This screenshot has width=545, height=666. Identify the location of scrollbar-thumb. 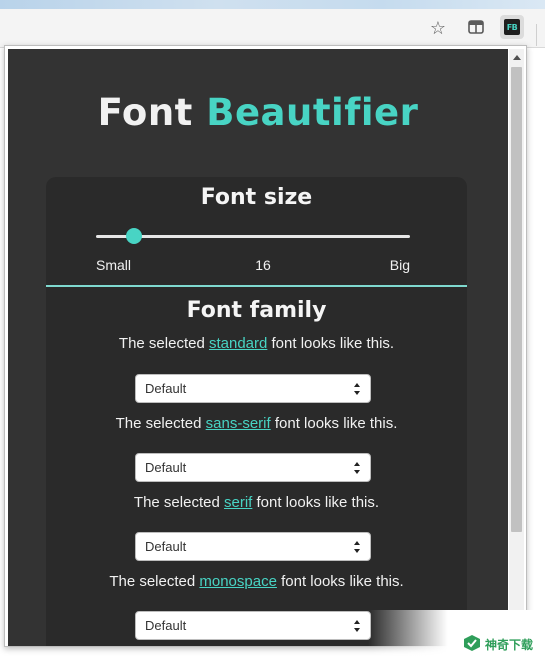
(516, 299).